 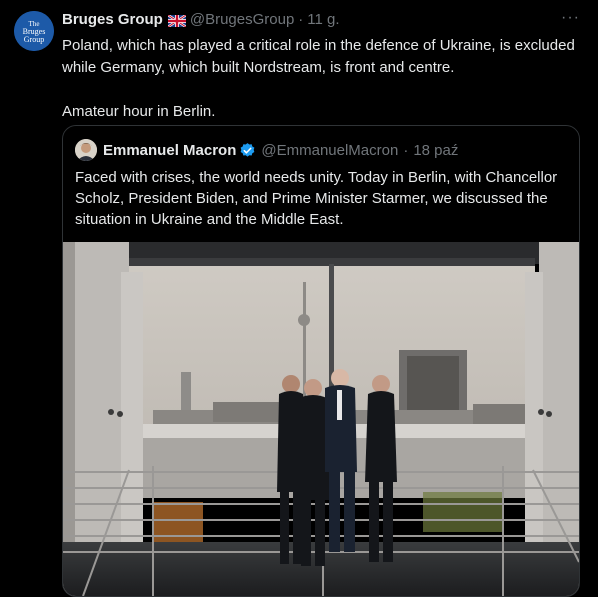 What do you see at coordinates (435, 150) in the screenshot?
I see `quoted-time: 18 paź` at bounding box center [435, 150].